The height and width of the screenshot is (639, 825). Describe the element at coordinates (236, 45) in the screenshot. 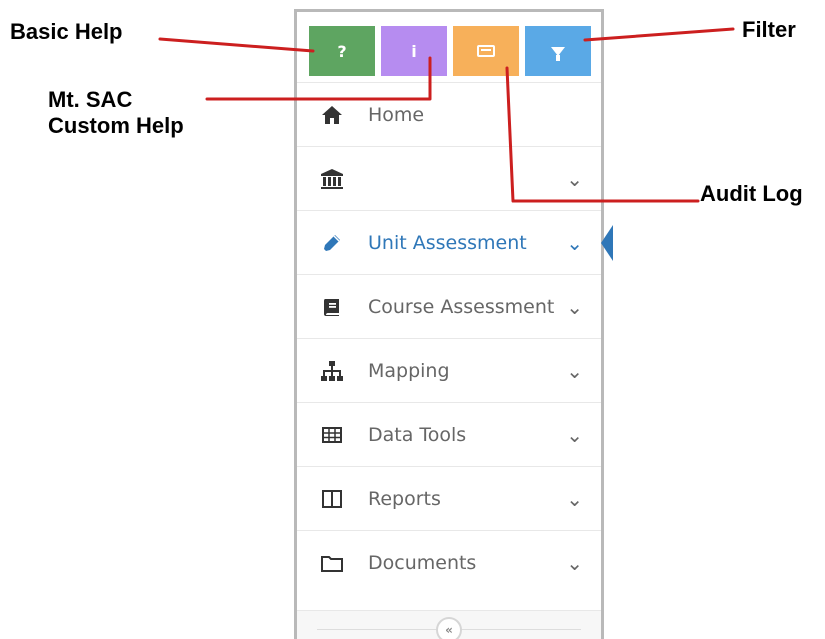

I see `basic-help-arrow` at that location.